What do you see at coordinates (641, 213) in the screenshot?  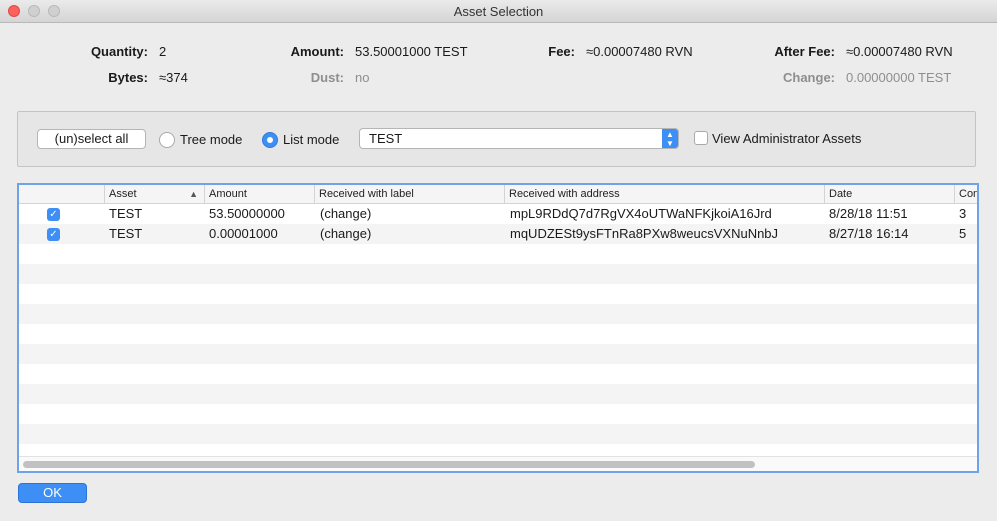 I see `cell-address: mpL9RDdQ7d7RgVX4oUTWaNFKjkoiA16Jrd` at bounding box center [641, 213].